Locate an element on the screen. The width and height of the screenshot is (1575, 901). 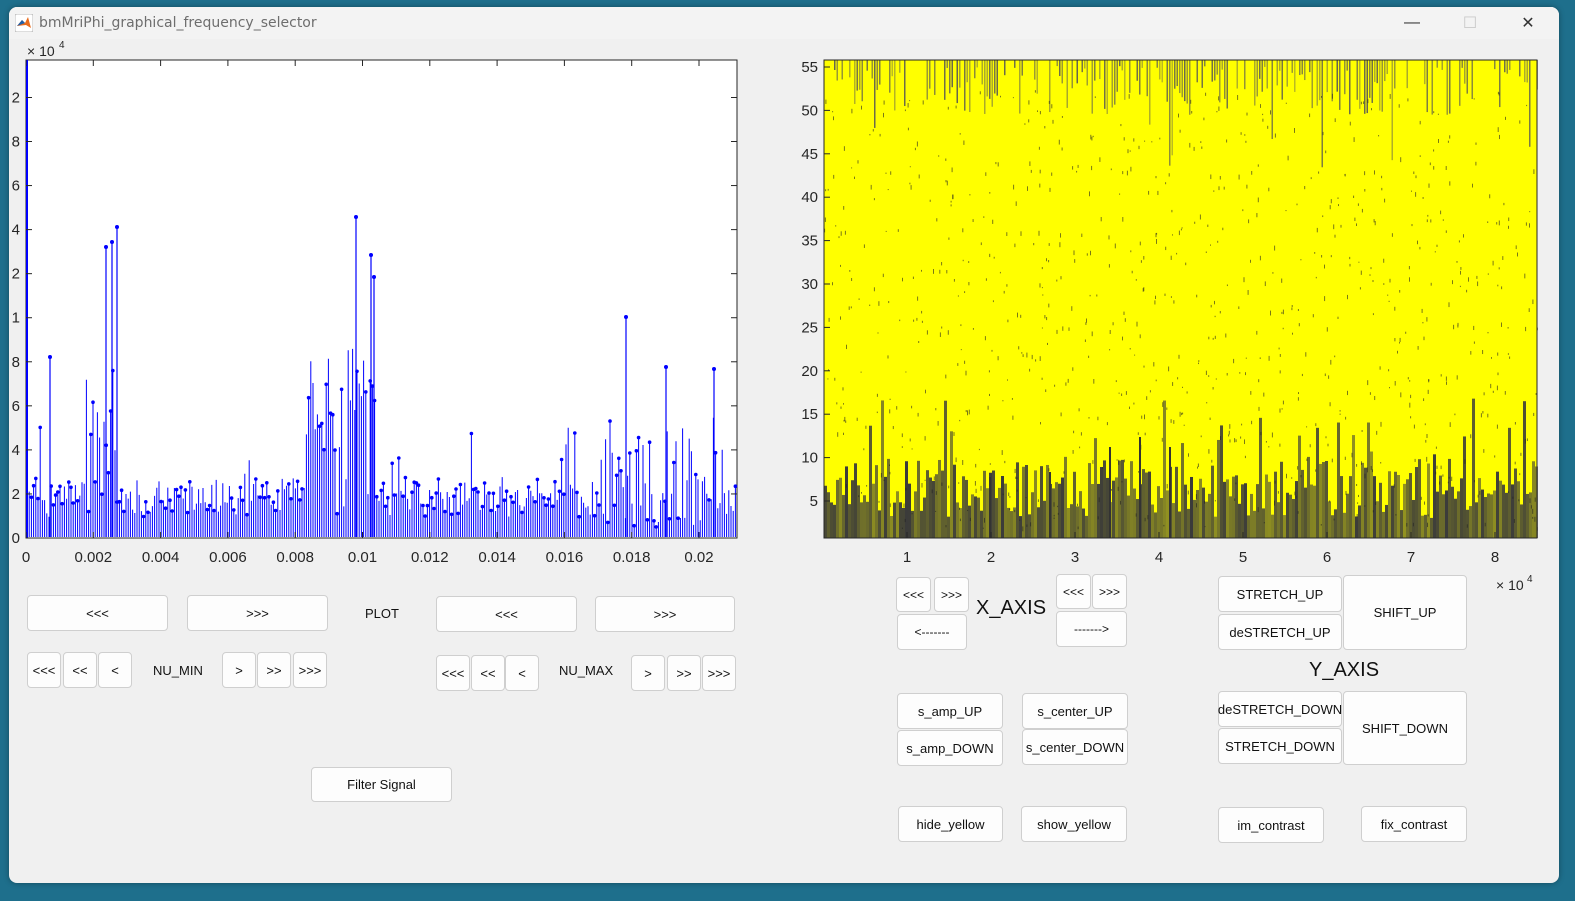
spectrum-x-tick-label: 0.008 is located at coordinates (295, 557).